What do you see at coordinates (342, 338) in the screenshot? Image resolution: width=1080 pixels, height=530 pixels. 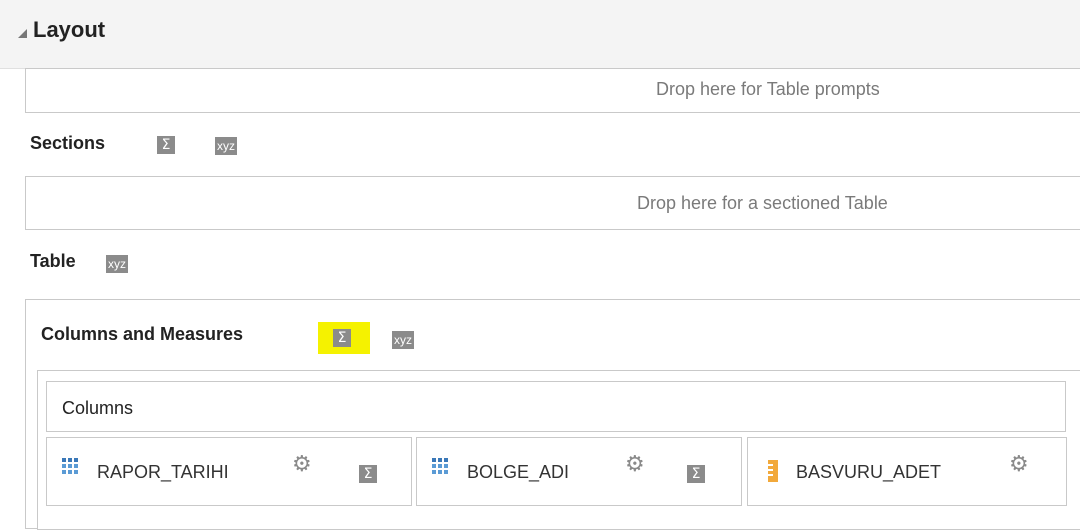 I see `columns-and-measures-sigma-icon: Σ` at bounding box center [342, 338].